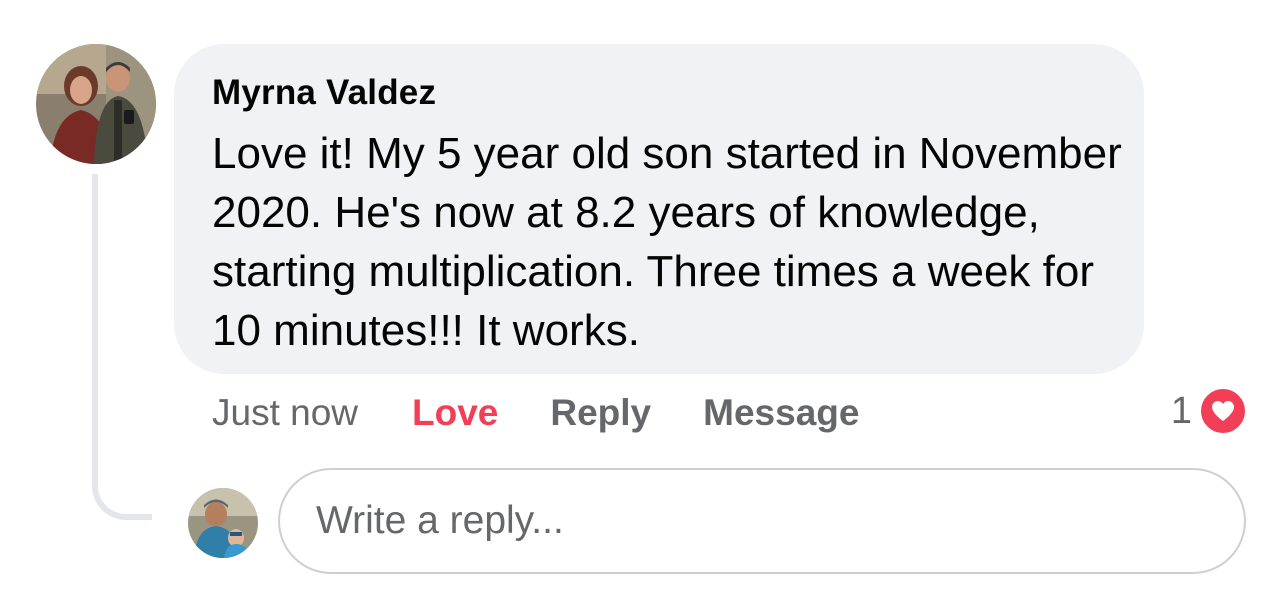 The height and width of the screenshot is (596, 1284). I want to click on comment-author-name: Myrna Valdez, so click(663, 93).